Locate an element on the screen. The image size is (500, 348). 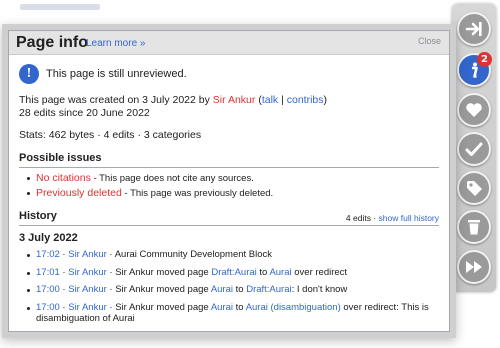
entry-summary: · Aurai Community Development Block is located at coordinates (189, 254).